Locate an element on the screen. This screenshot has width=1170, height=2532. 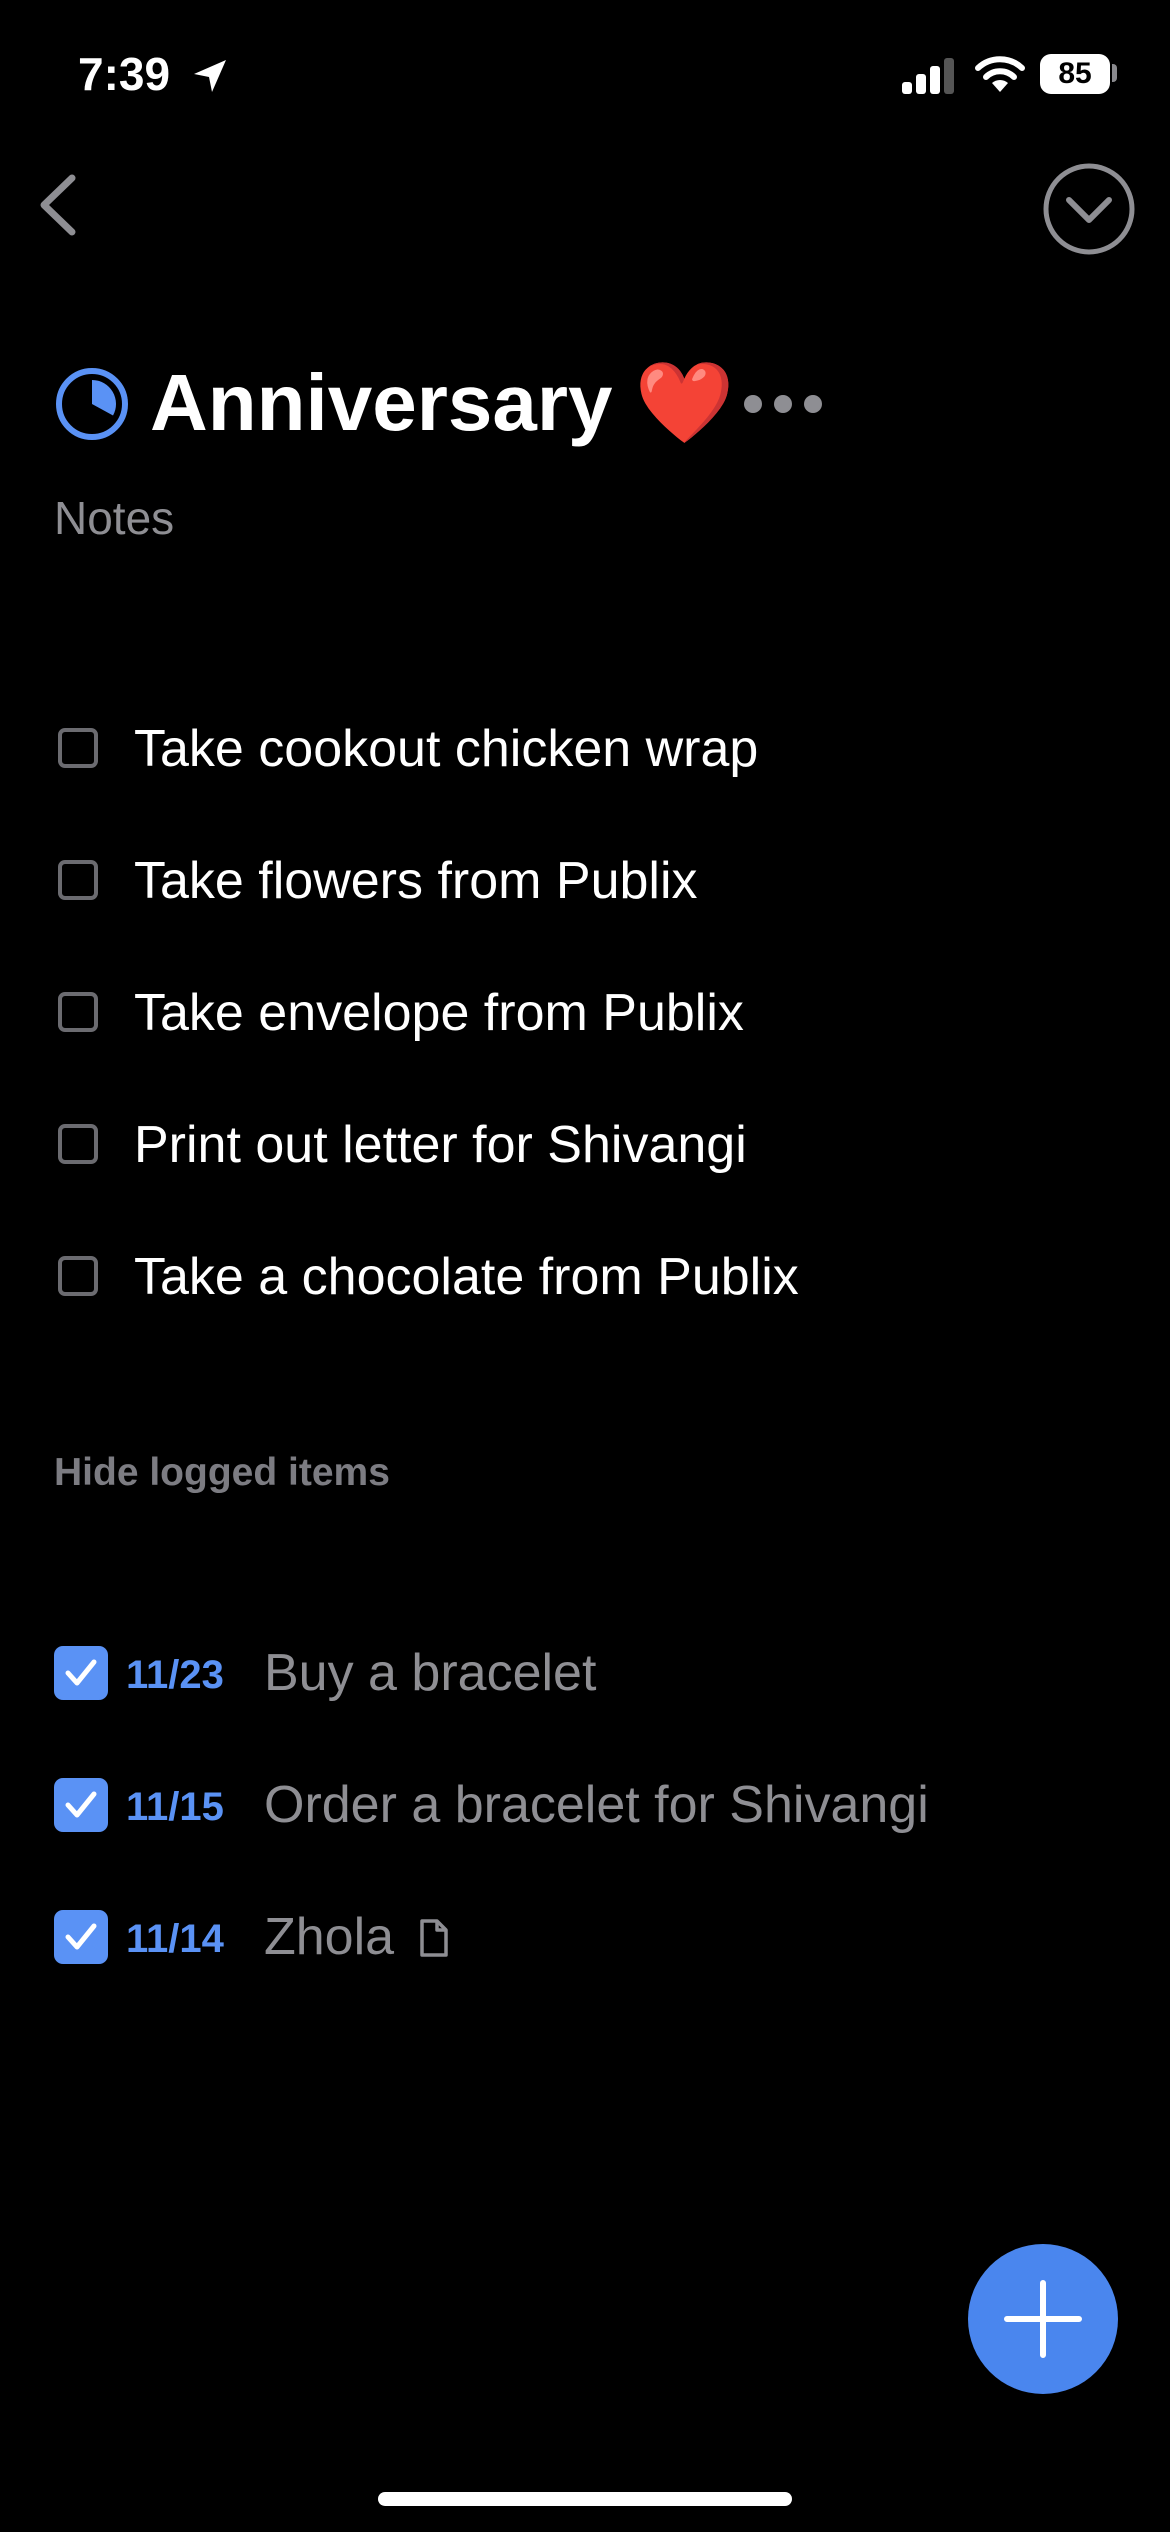
battery-icon: 85 is located at coordinates (1075, 74).